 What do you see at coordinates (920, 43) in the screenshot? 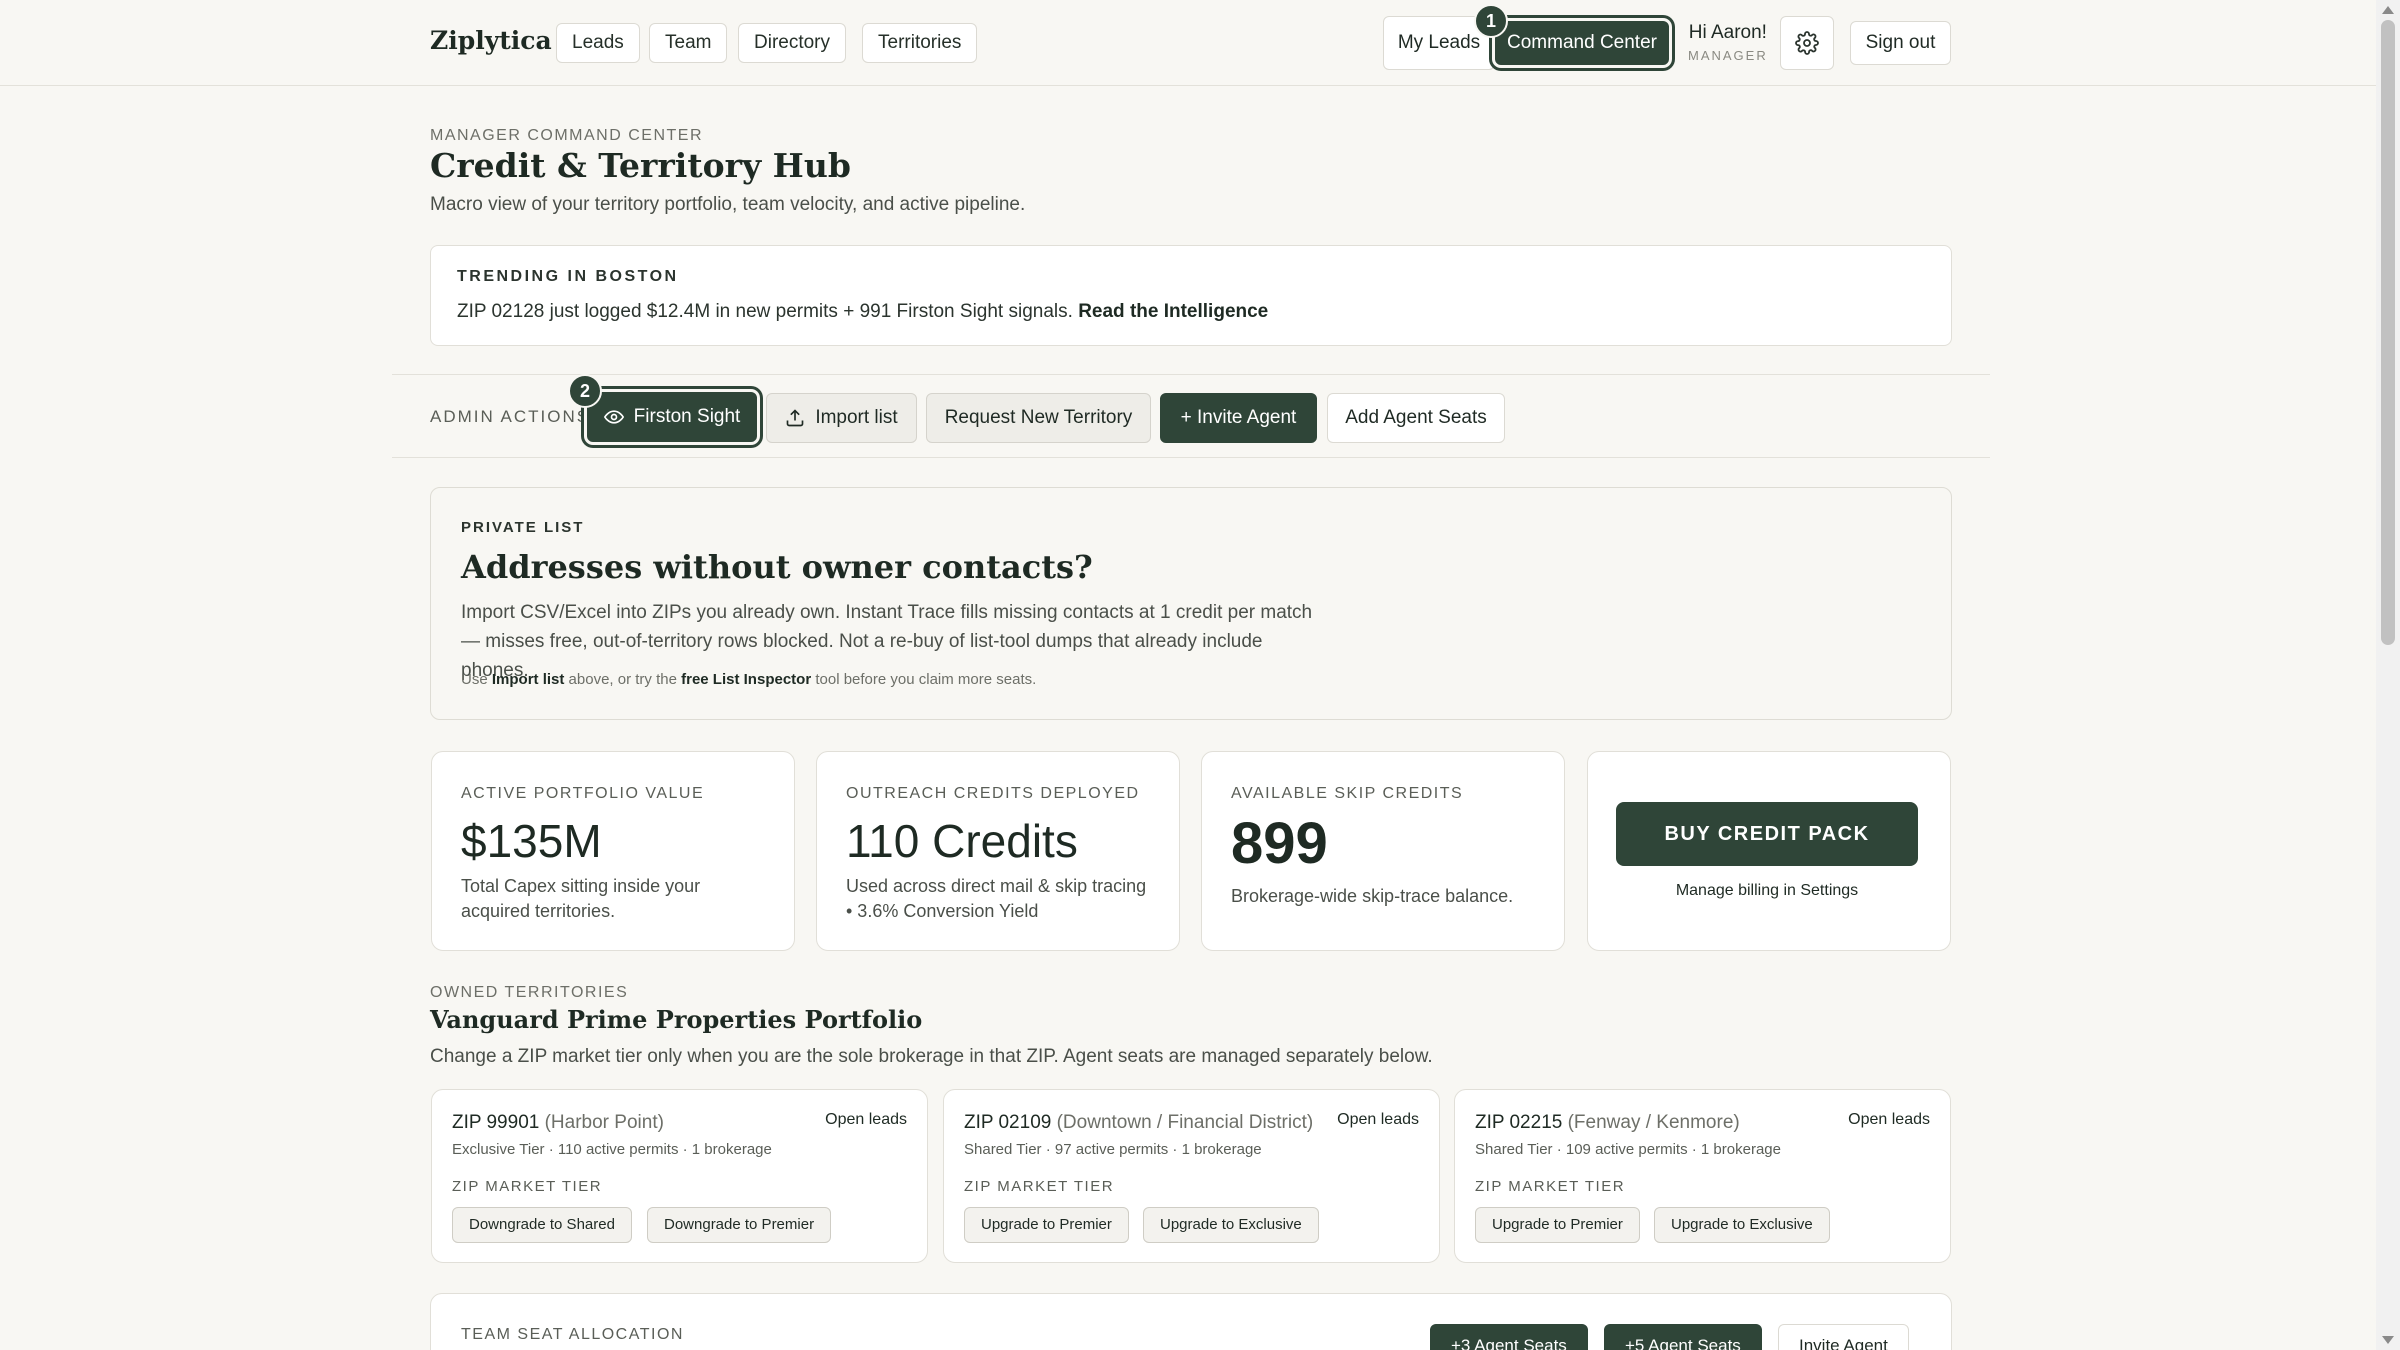
I see `nav-territories: Territories` at bounding box center [920, 43].